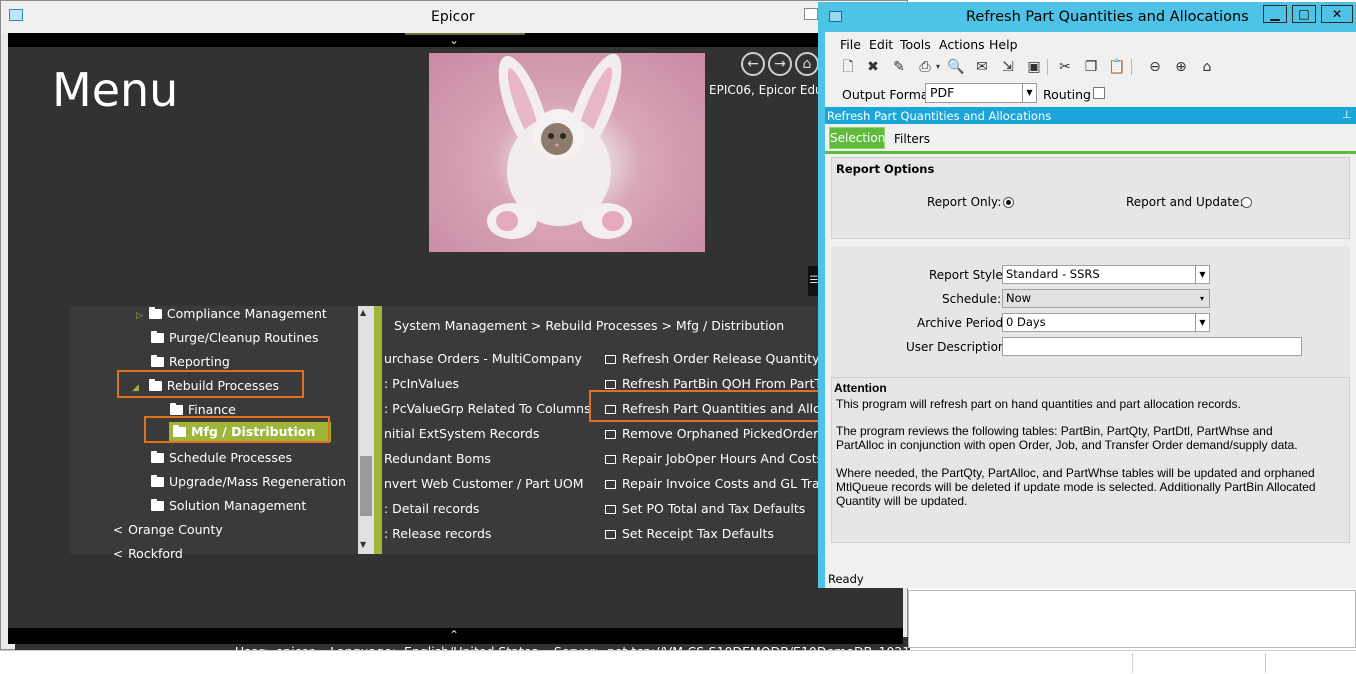  I want to click on list-item-set-po-total: Set PO Total and Tax Defaults, so click(705, 508).